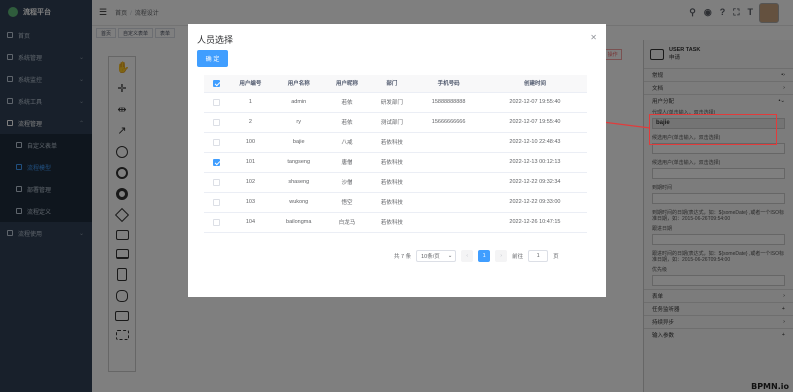 This screenshot has width=793, height=392. Describe the element at coordinates (250, 222) in the screenshot. I see `cell-id: 104` at that location.